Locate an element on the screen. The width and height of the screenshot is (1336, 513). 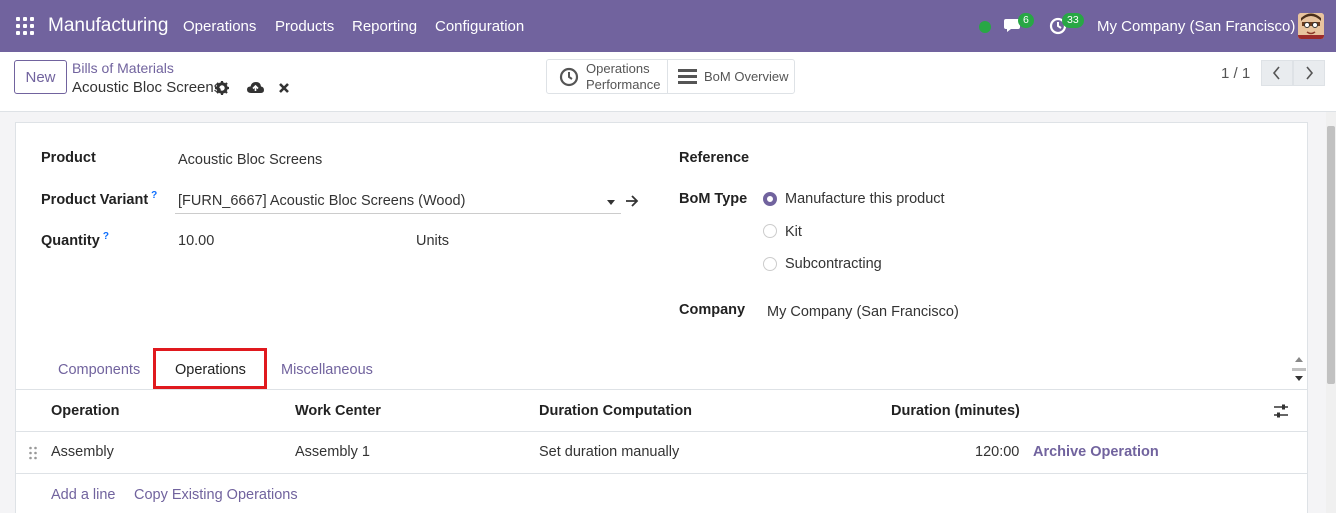
bom-overview-button: BoM Overview is located at coordinates (731, 76).